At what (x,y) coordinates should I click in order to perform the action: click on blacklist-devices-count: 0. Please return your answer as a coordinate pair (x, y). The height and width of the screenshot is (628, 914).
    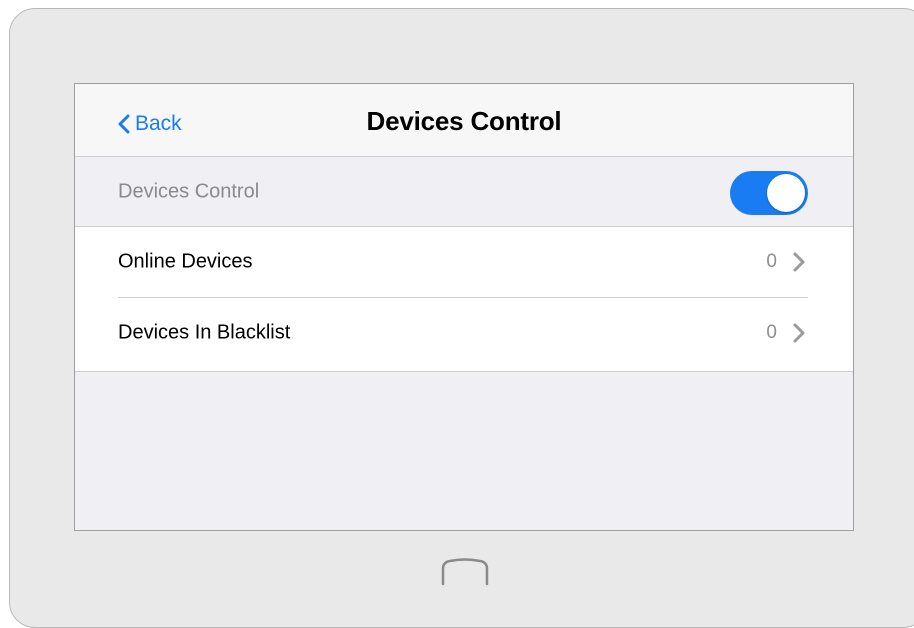
    Looking at the image, I should click on (771, 332).